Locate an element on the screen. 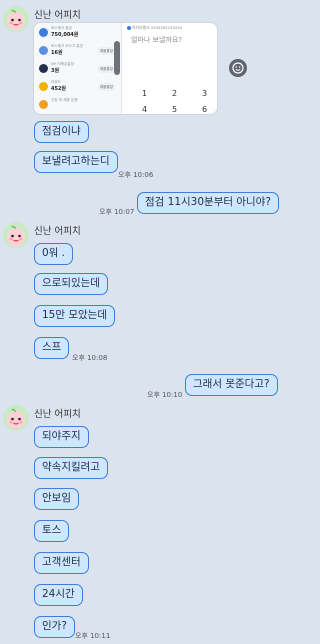  keypad-key: 5 is located at coordinates (175, 109).